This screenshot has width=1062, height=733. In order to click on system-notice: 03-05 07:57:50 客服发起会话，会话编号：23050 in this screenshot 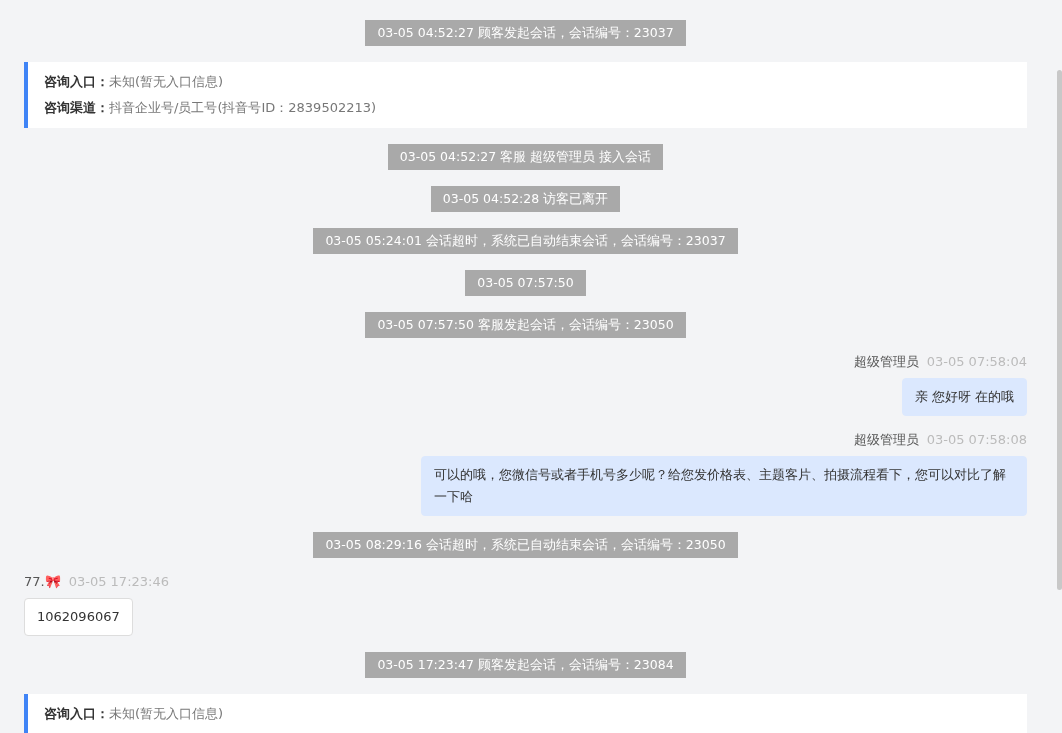, I will do `click(525, 325)`.